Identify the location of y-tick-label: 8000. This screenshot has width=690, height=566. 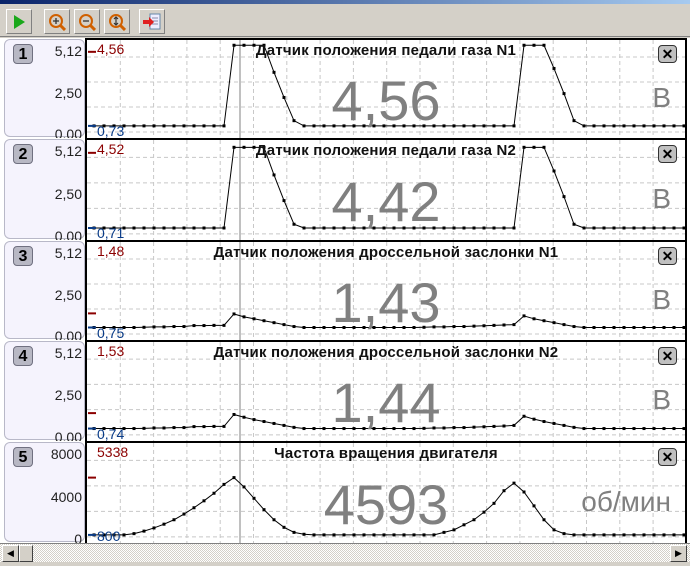
(66, 454).